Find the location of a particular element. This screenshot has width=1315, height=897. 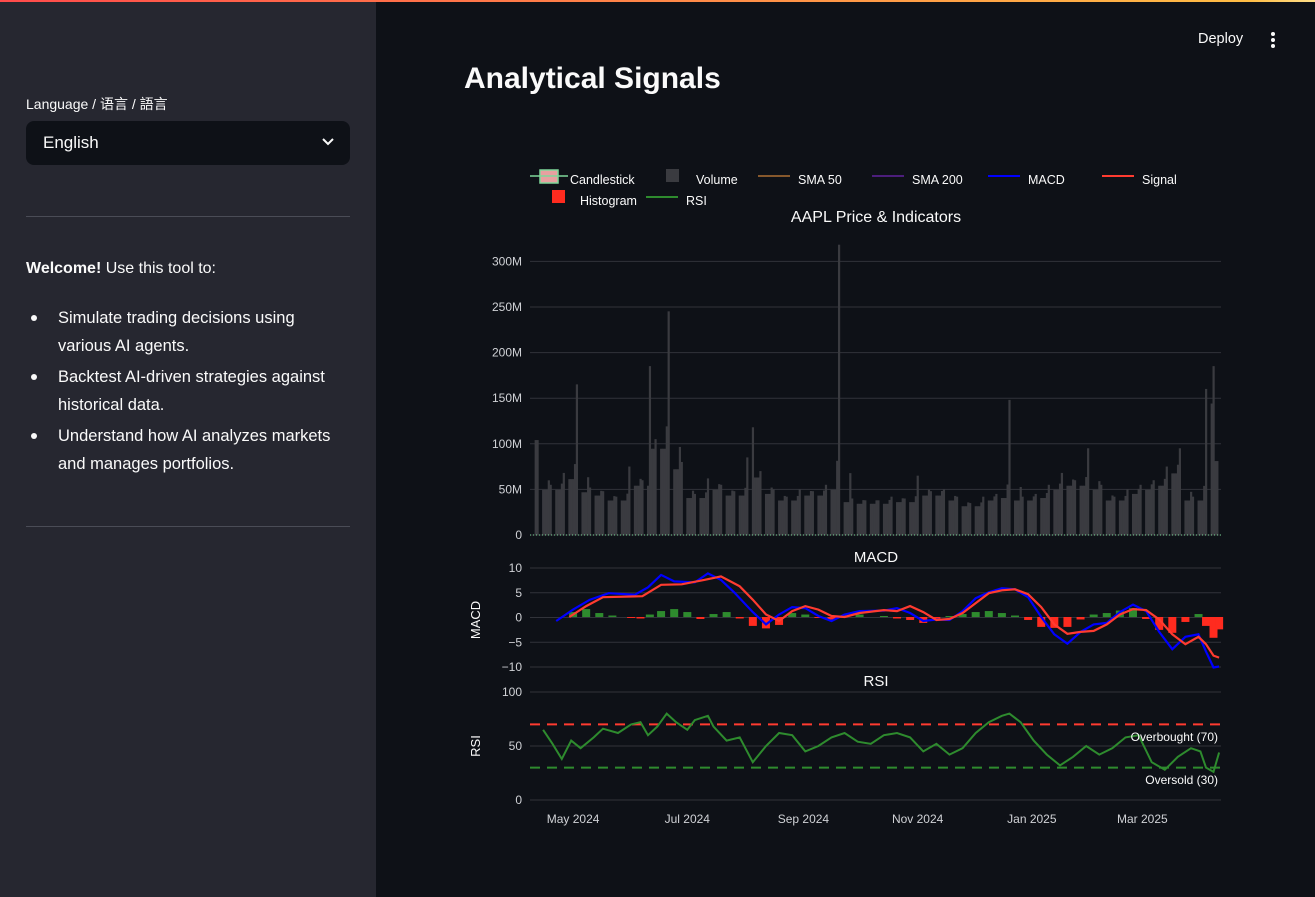

macd-tick-label: 0 is located at coordinates (518, 618).